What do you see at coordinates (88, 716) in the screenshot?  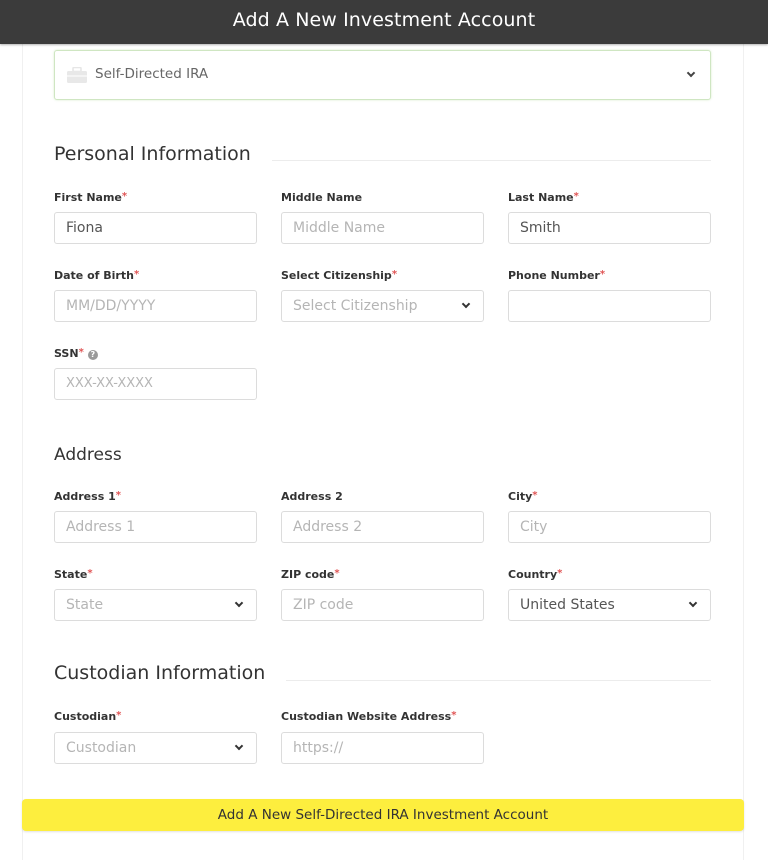 I see `custodian-label: Custodian*` at bounding box center [88, 716].